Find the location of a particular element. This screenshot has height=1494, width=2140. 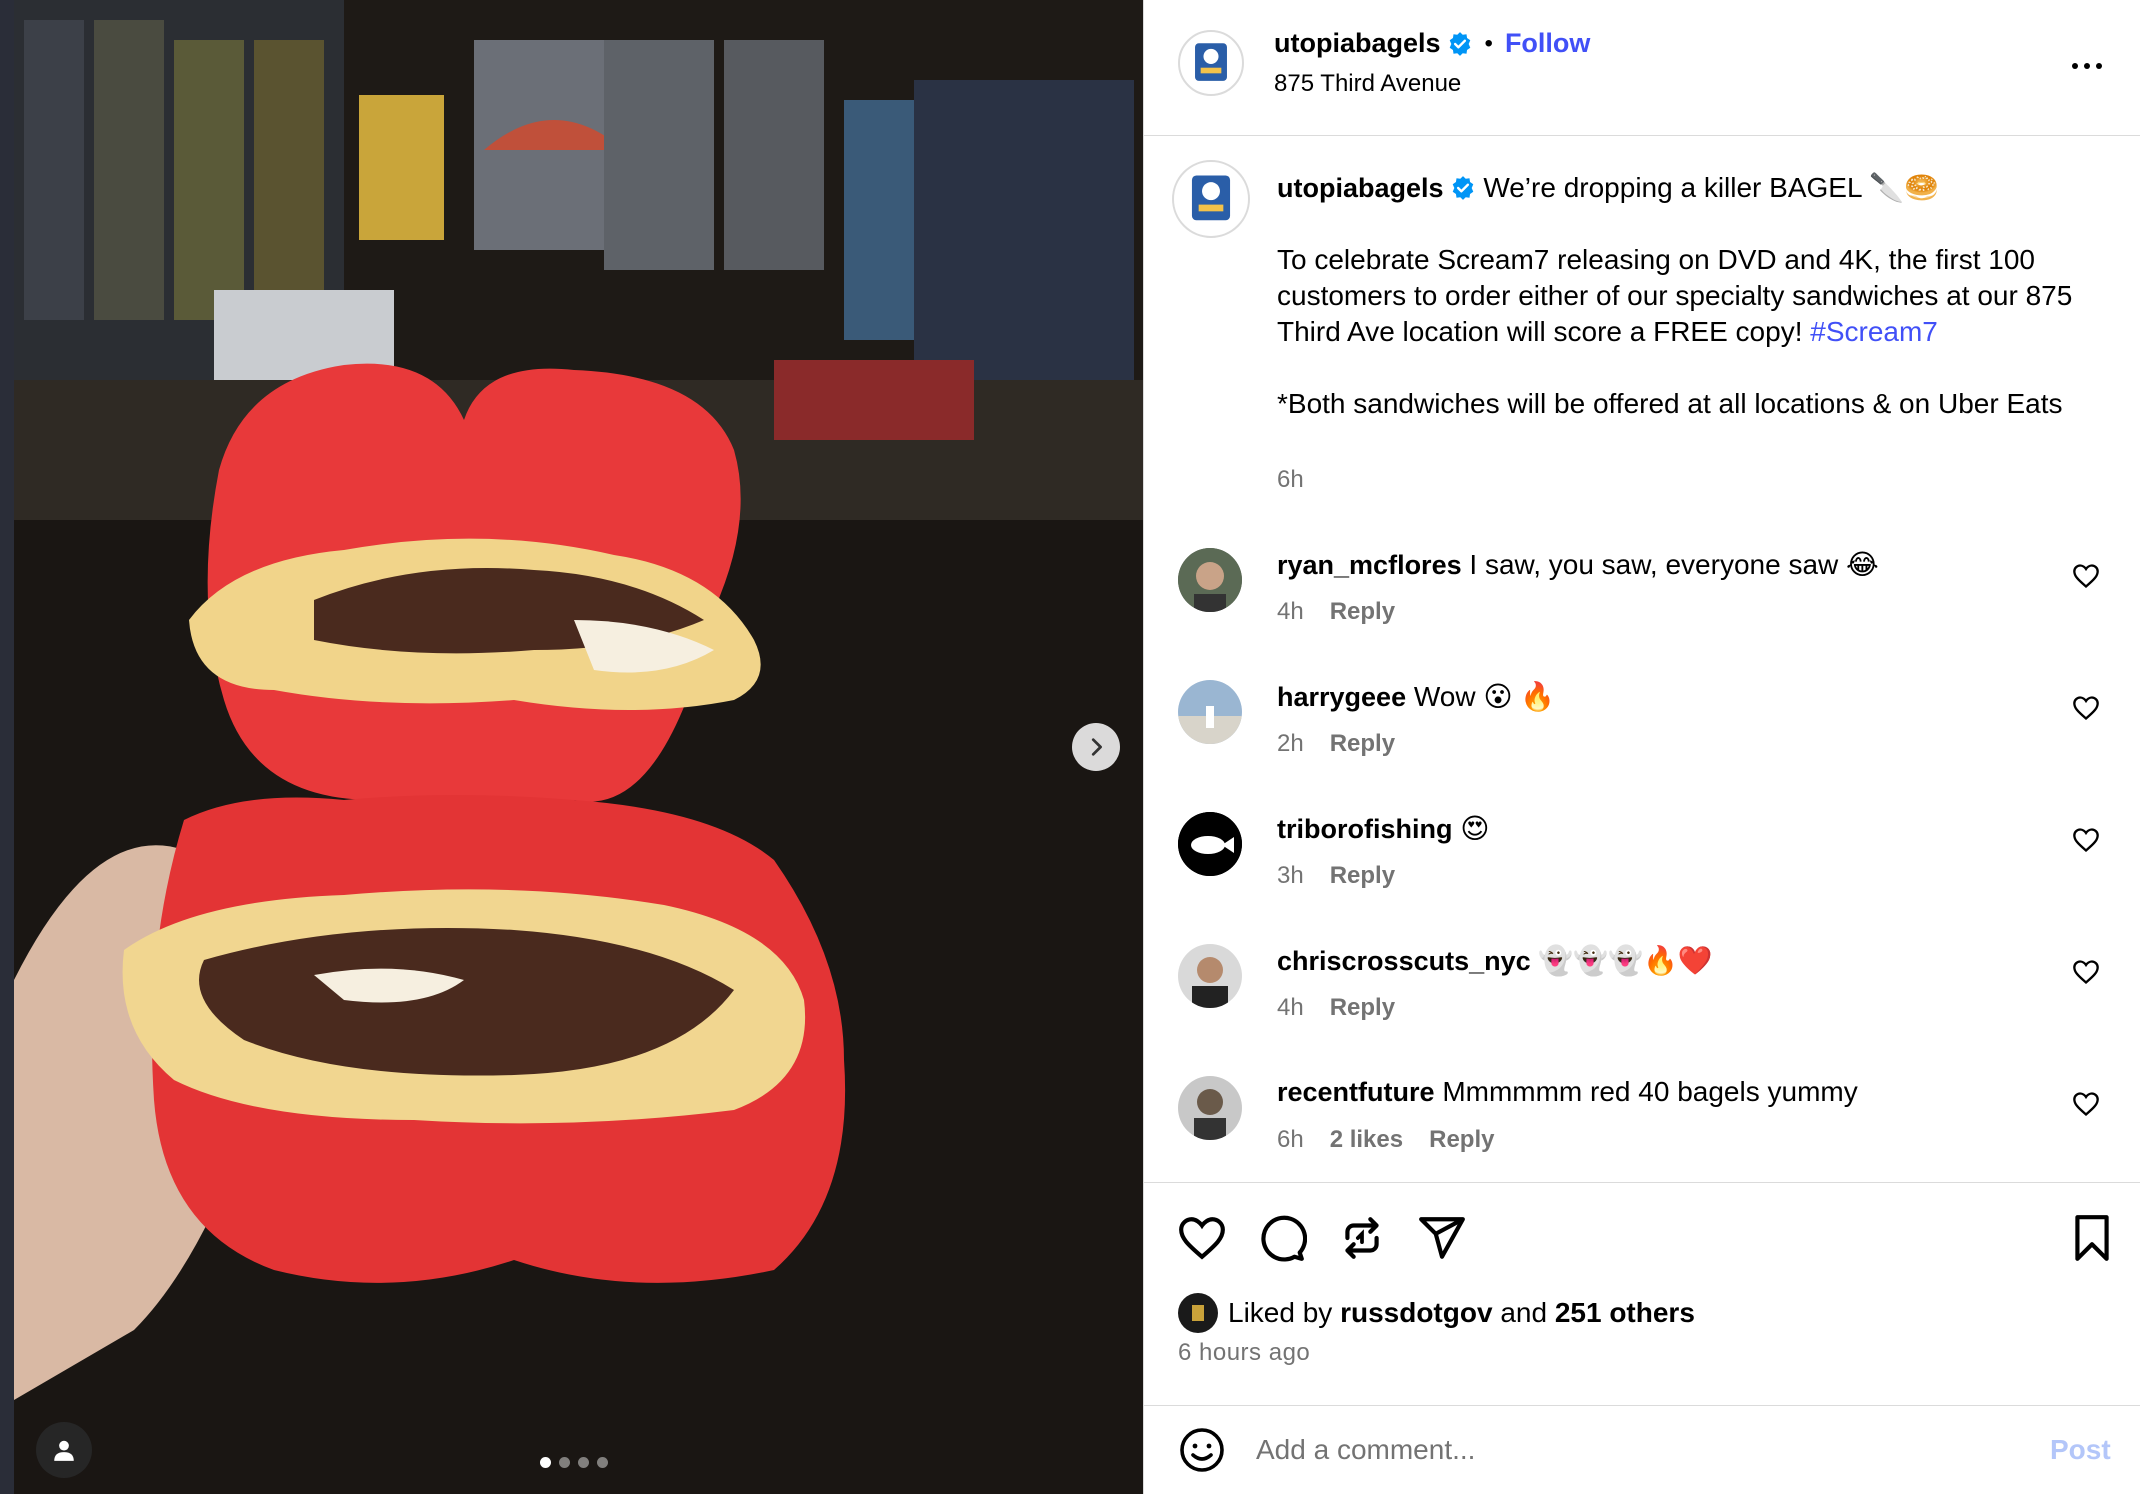

more-icon is located at coordinates (2087, 66).